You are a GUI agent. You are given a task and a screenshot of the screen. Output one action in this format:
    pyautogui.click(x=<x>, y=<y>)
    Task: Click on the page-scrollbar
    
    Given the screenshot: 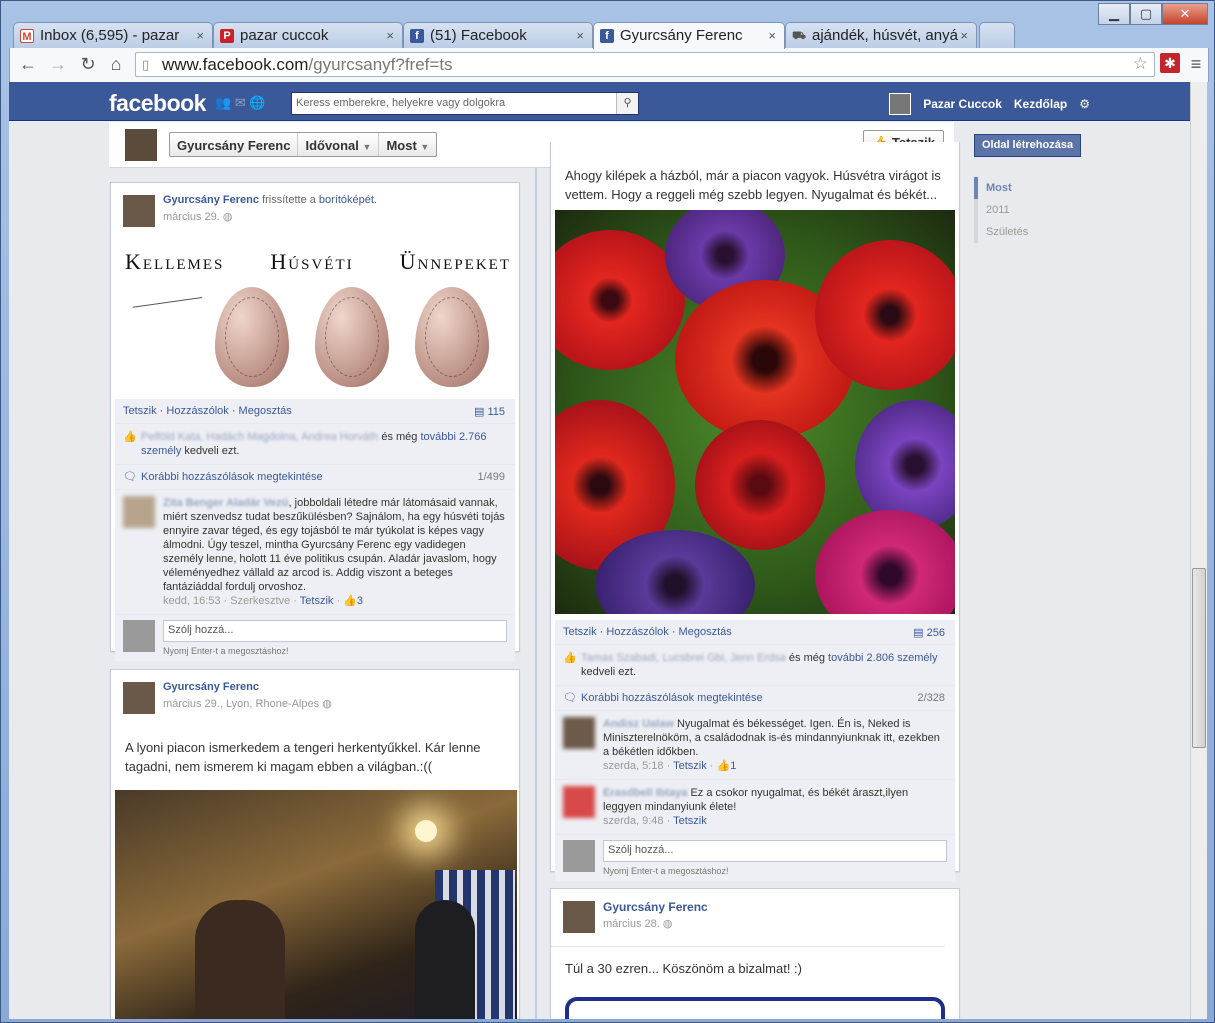 What is the action you would take?
    pyautogui.click(x=1198, y=550)
    